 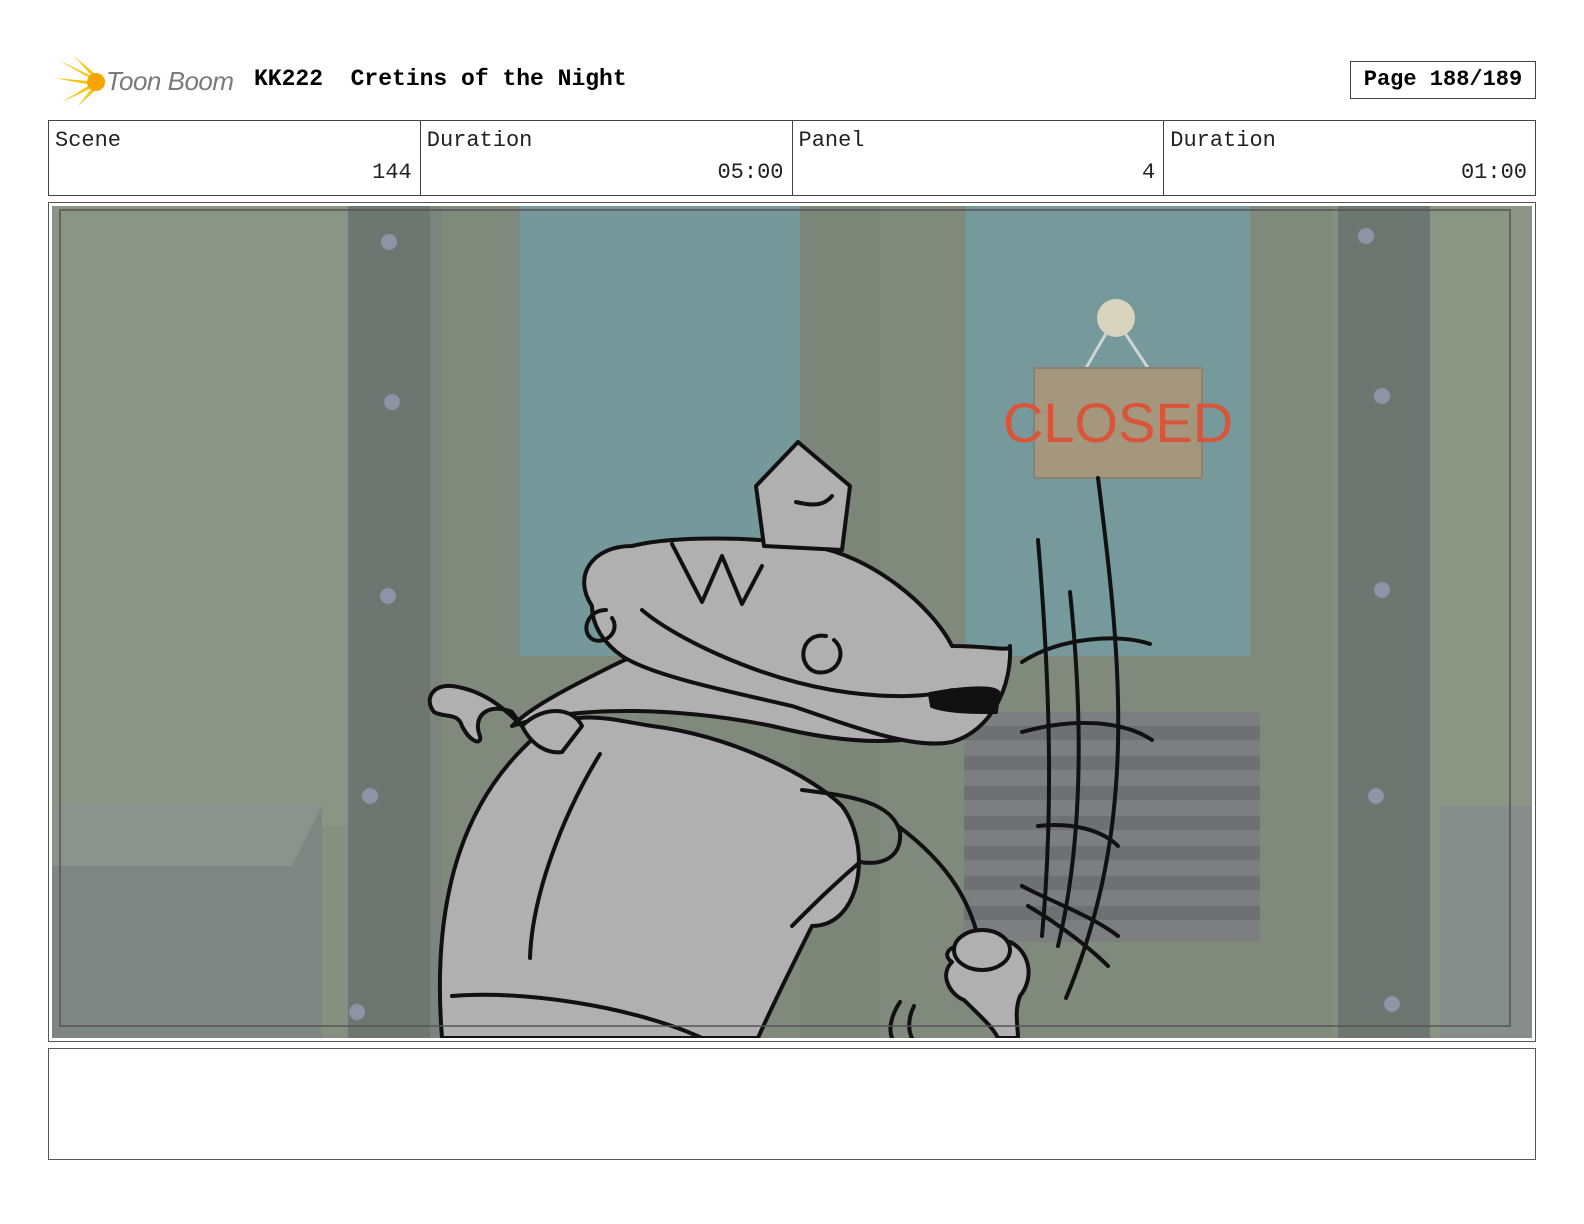 I want to click on panel-duration-value: 01:00, so click(x=1493, y=172).